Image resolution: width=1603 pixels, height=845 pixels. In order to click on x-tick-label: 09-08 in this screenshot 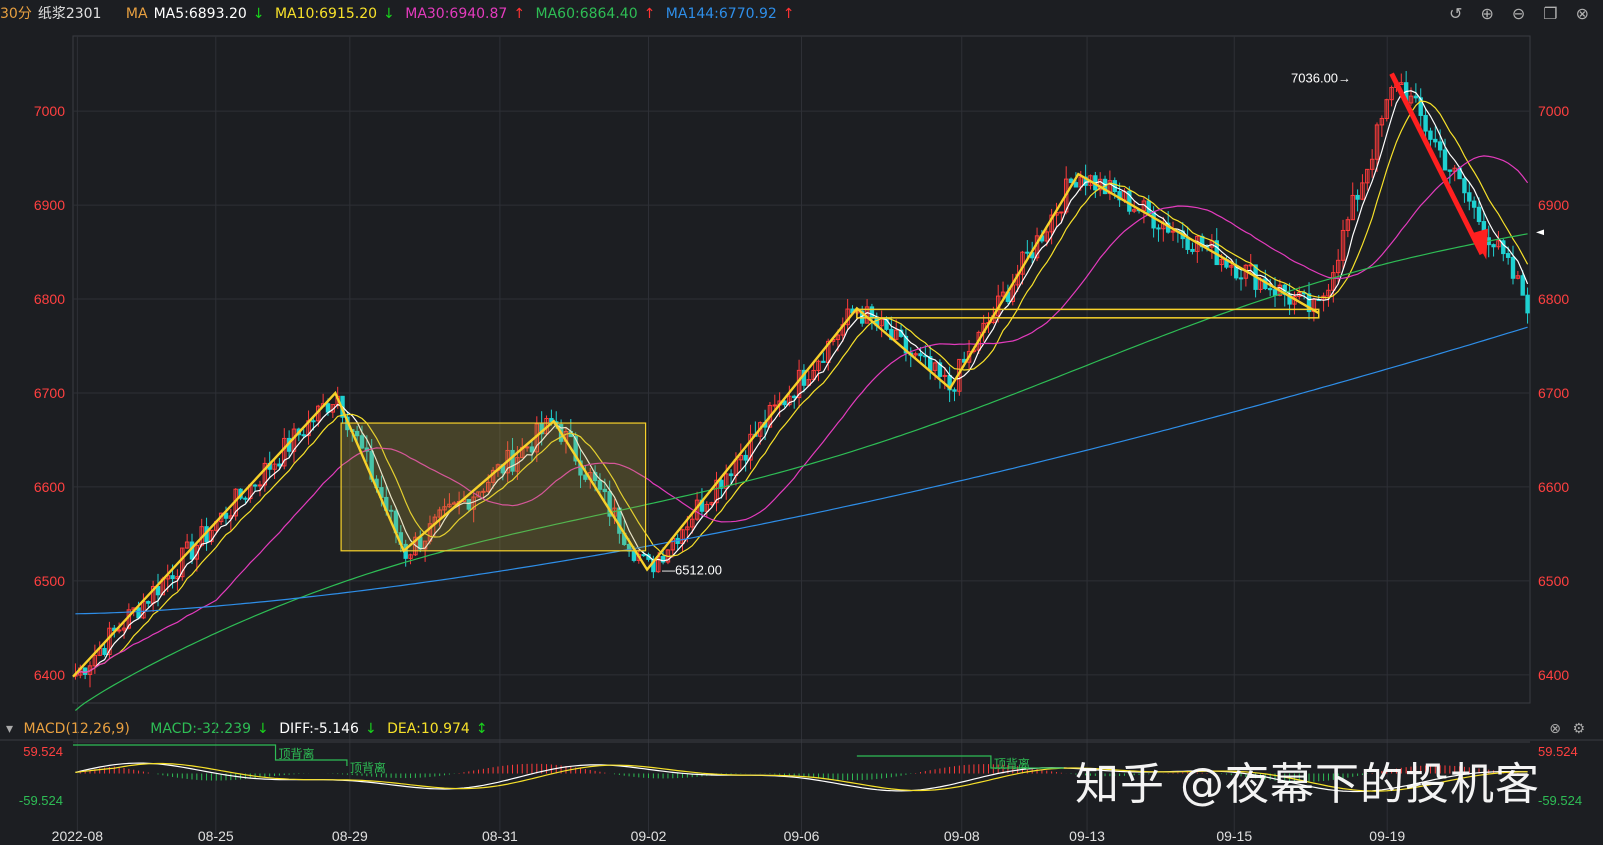, I will do `click(962, 836)`.